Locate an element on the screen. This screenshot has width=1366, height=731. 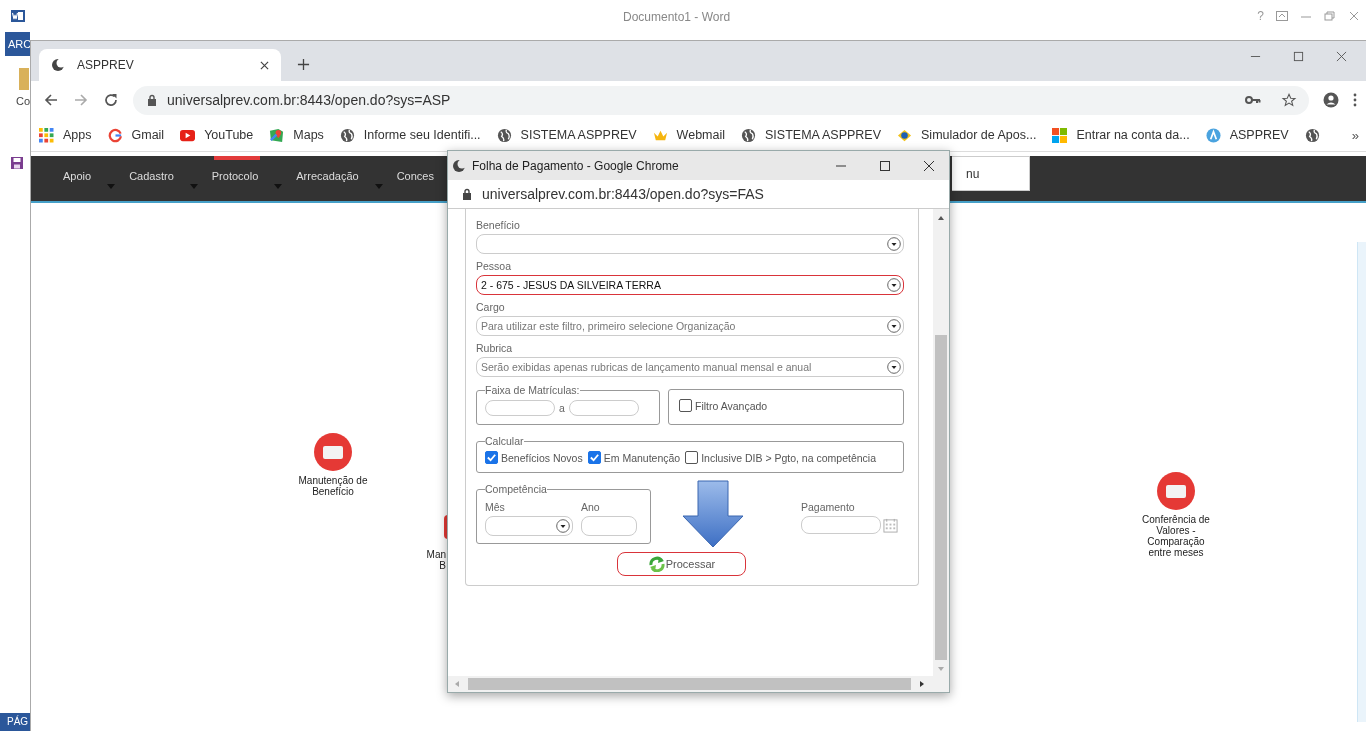
window-title: Documento1 - Word is located at coordinates (677, 17).